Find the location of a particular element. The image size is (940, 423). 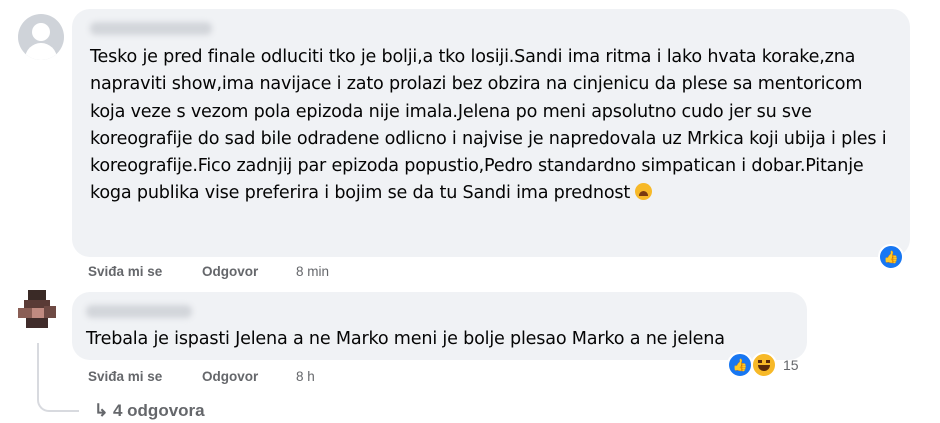

avatar-body-shape is located at coordinates (41, 51).